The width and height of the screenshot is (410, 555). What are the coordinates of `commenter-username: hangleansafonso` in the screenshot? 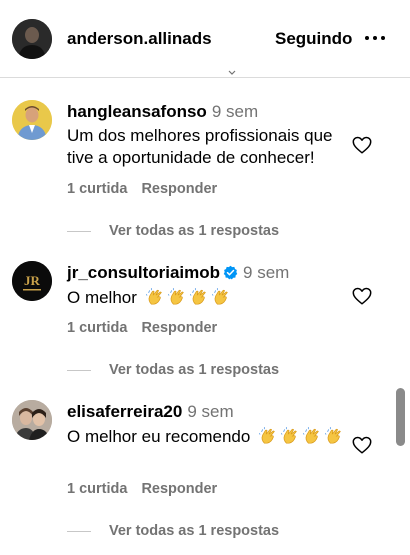 It's located at (137, 111).